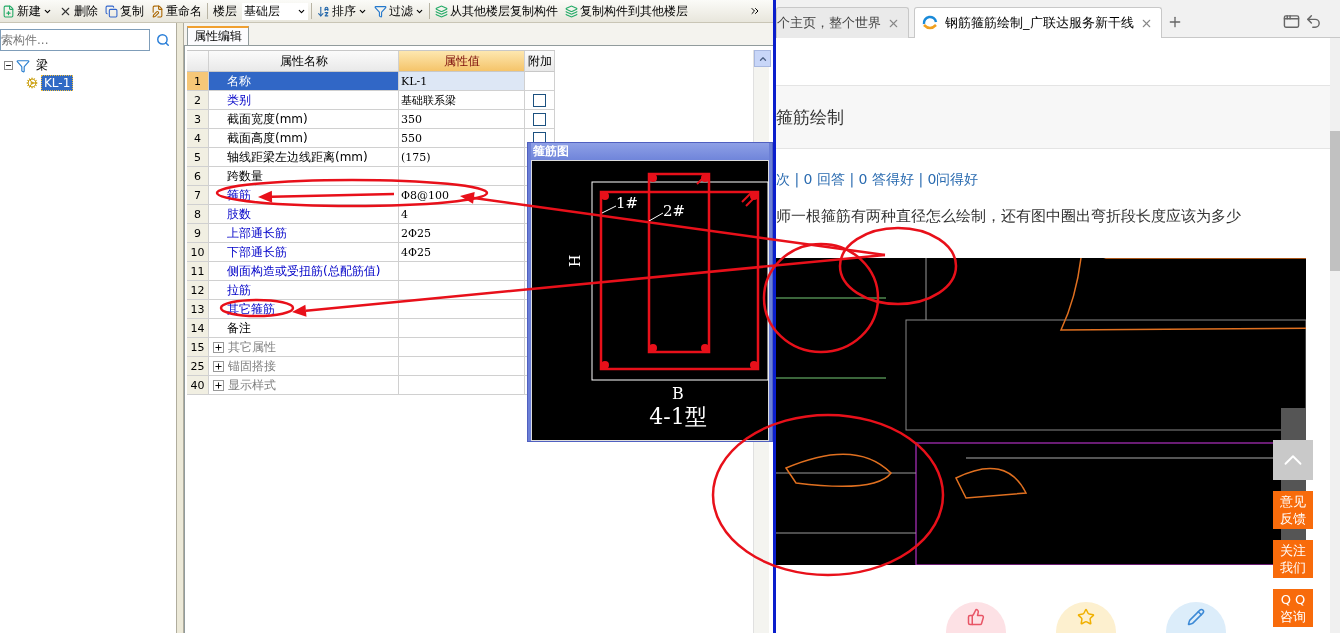 The height and width of the screenshot is (633, 1340). What do you see at coordinates (1291, 21) in the screenshot?
I see `window-icon` at bounding box center [1291, 21].